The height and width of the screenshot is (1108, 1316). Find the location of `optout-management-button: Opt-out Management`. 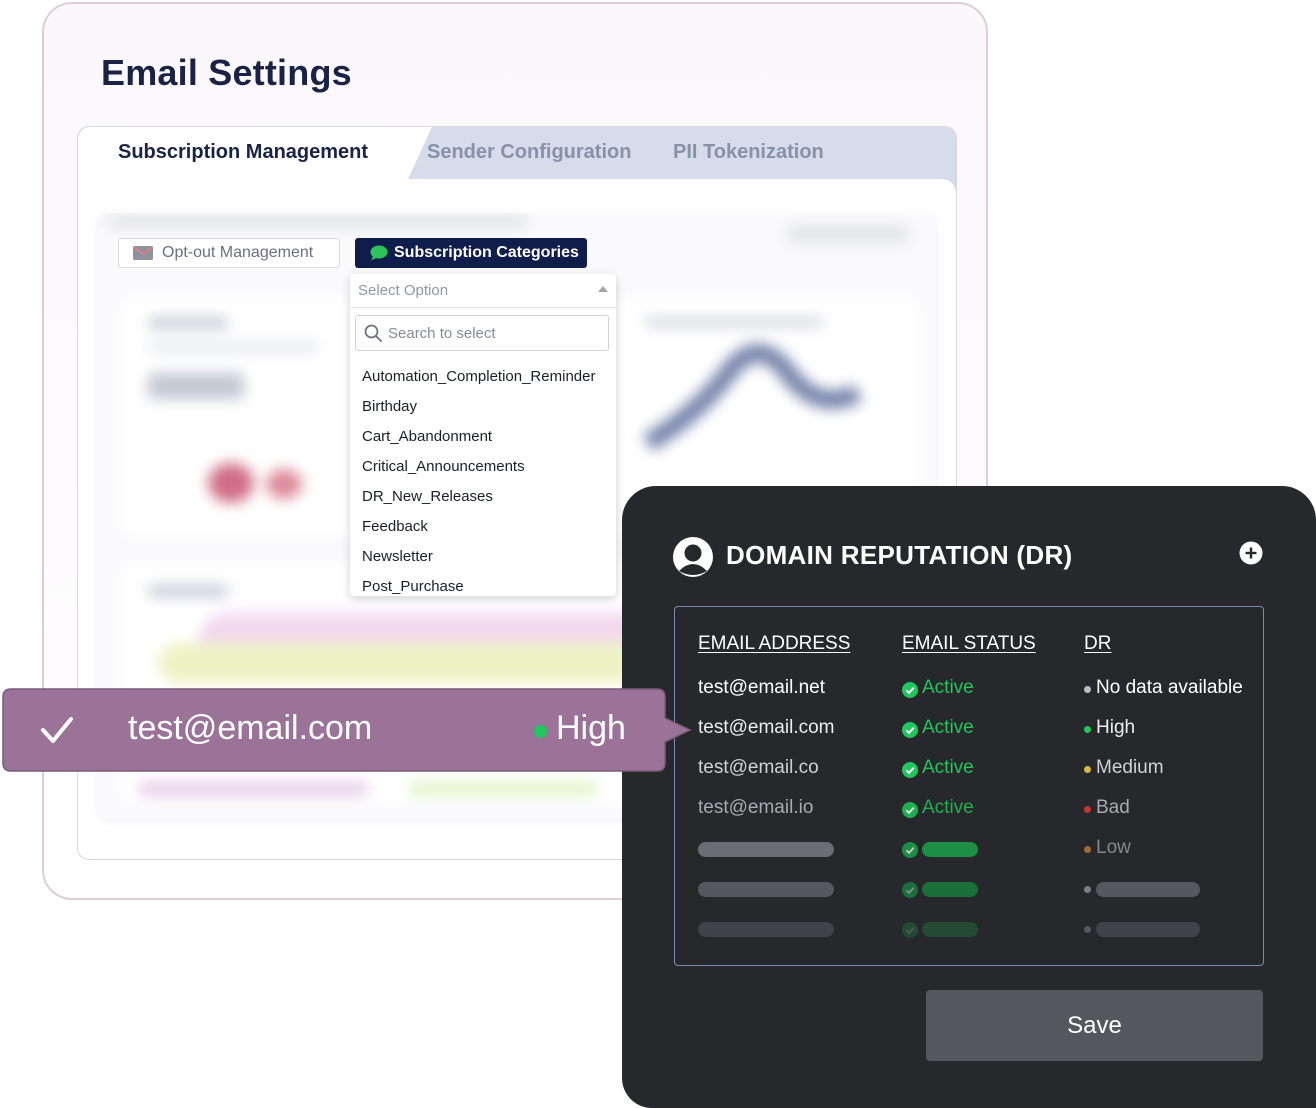

optout-management-button: Opt-out Management is located at coordinates (229, 253).